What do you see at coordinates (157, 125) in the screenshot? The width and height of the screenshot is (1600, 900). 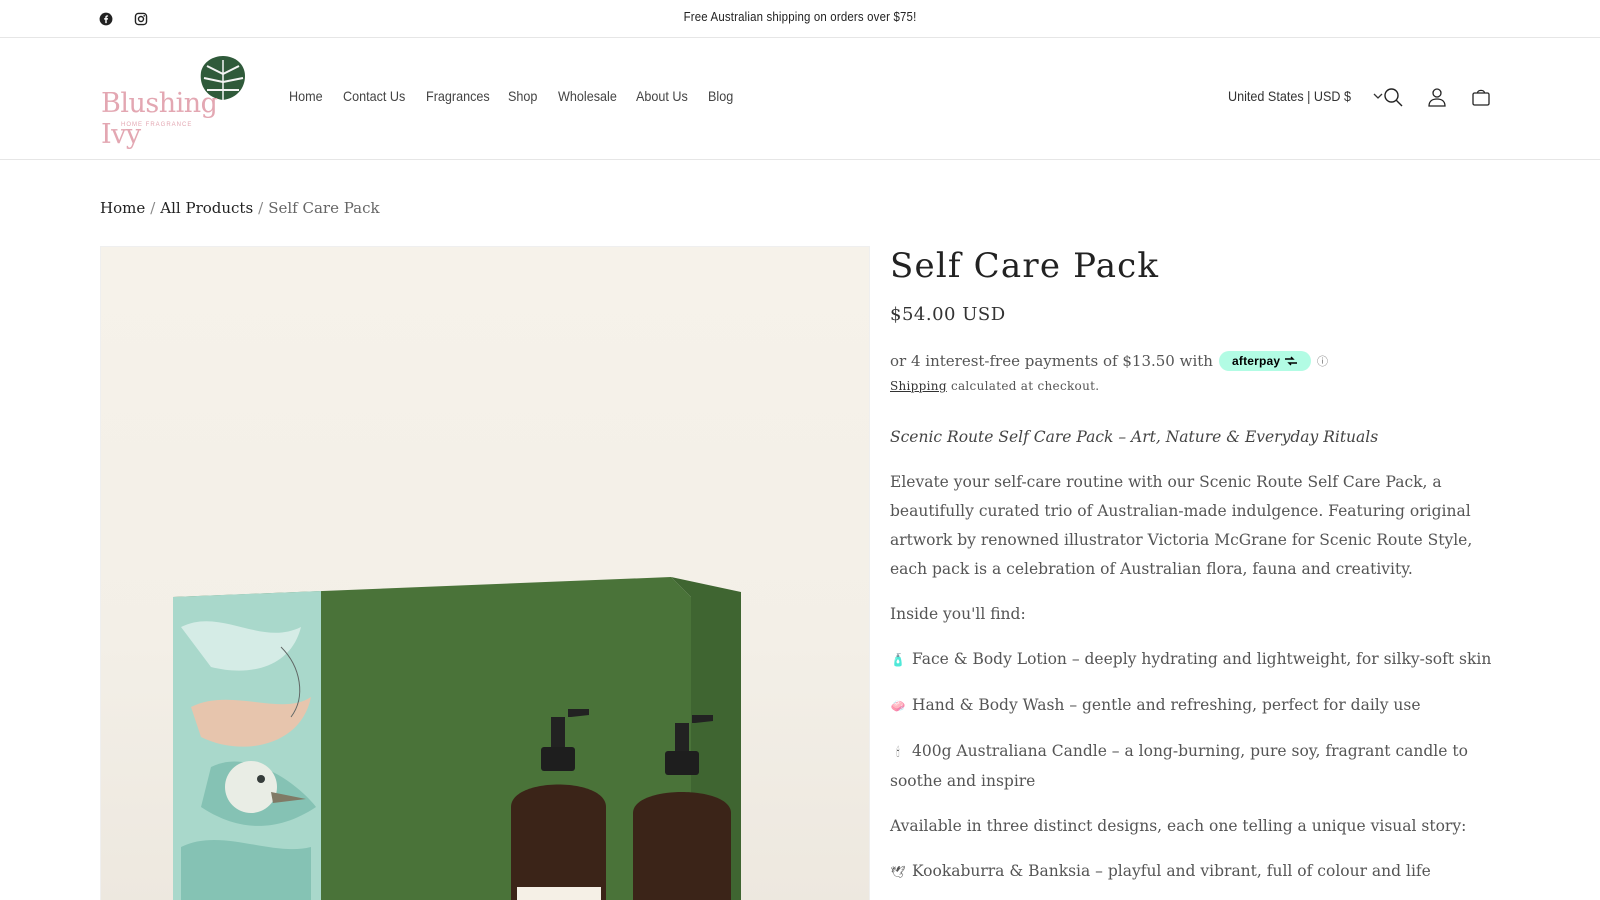 I see `logo-subtext: HOME FRAGRANCE` at bounding box center [157, 125].